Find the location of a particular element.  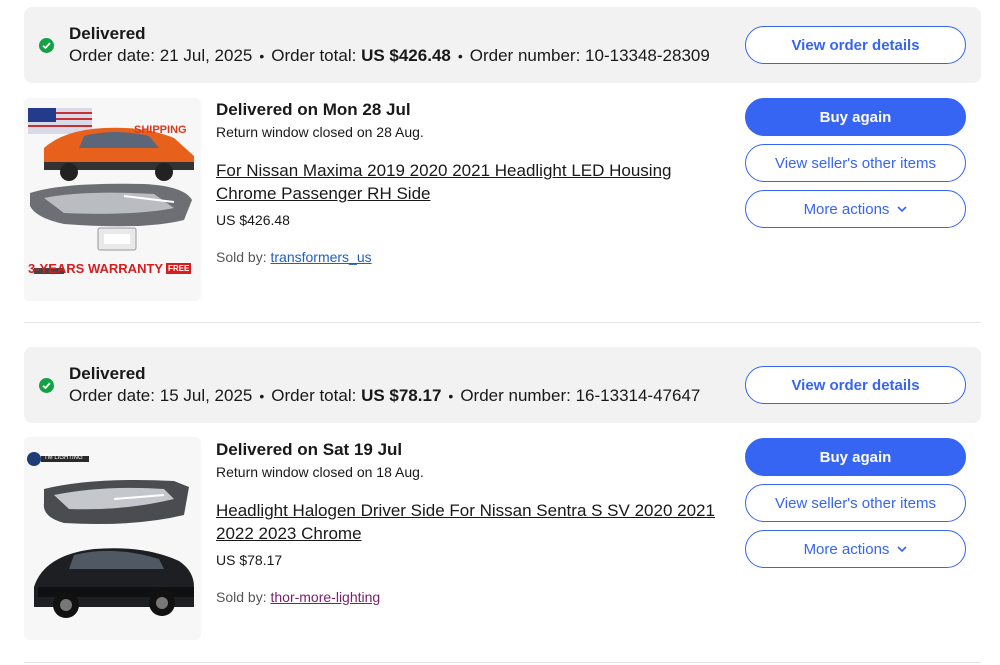

delivery-date: Delivered on Mon 28 Jul is located at coordinates (313, 109).